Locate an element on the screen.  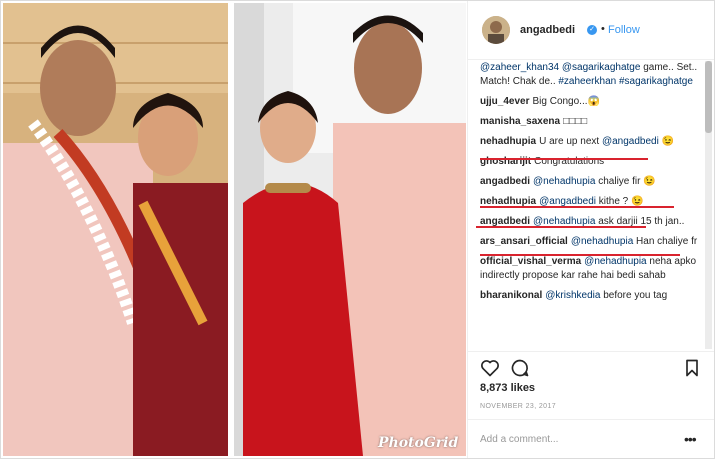
comment-item: manisha_saxena □□□□ is located at coordinates (591, 122).